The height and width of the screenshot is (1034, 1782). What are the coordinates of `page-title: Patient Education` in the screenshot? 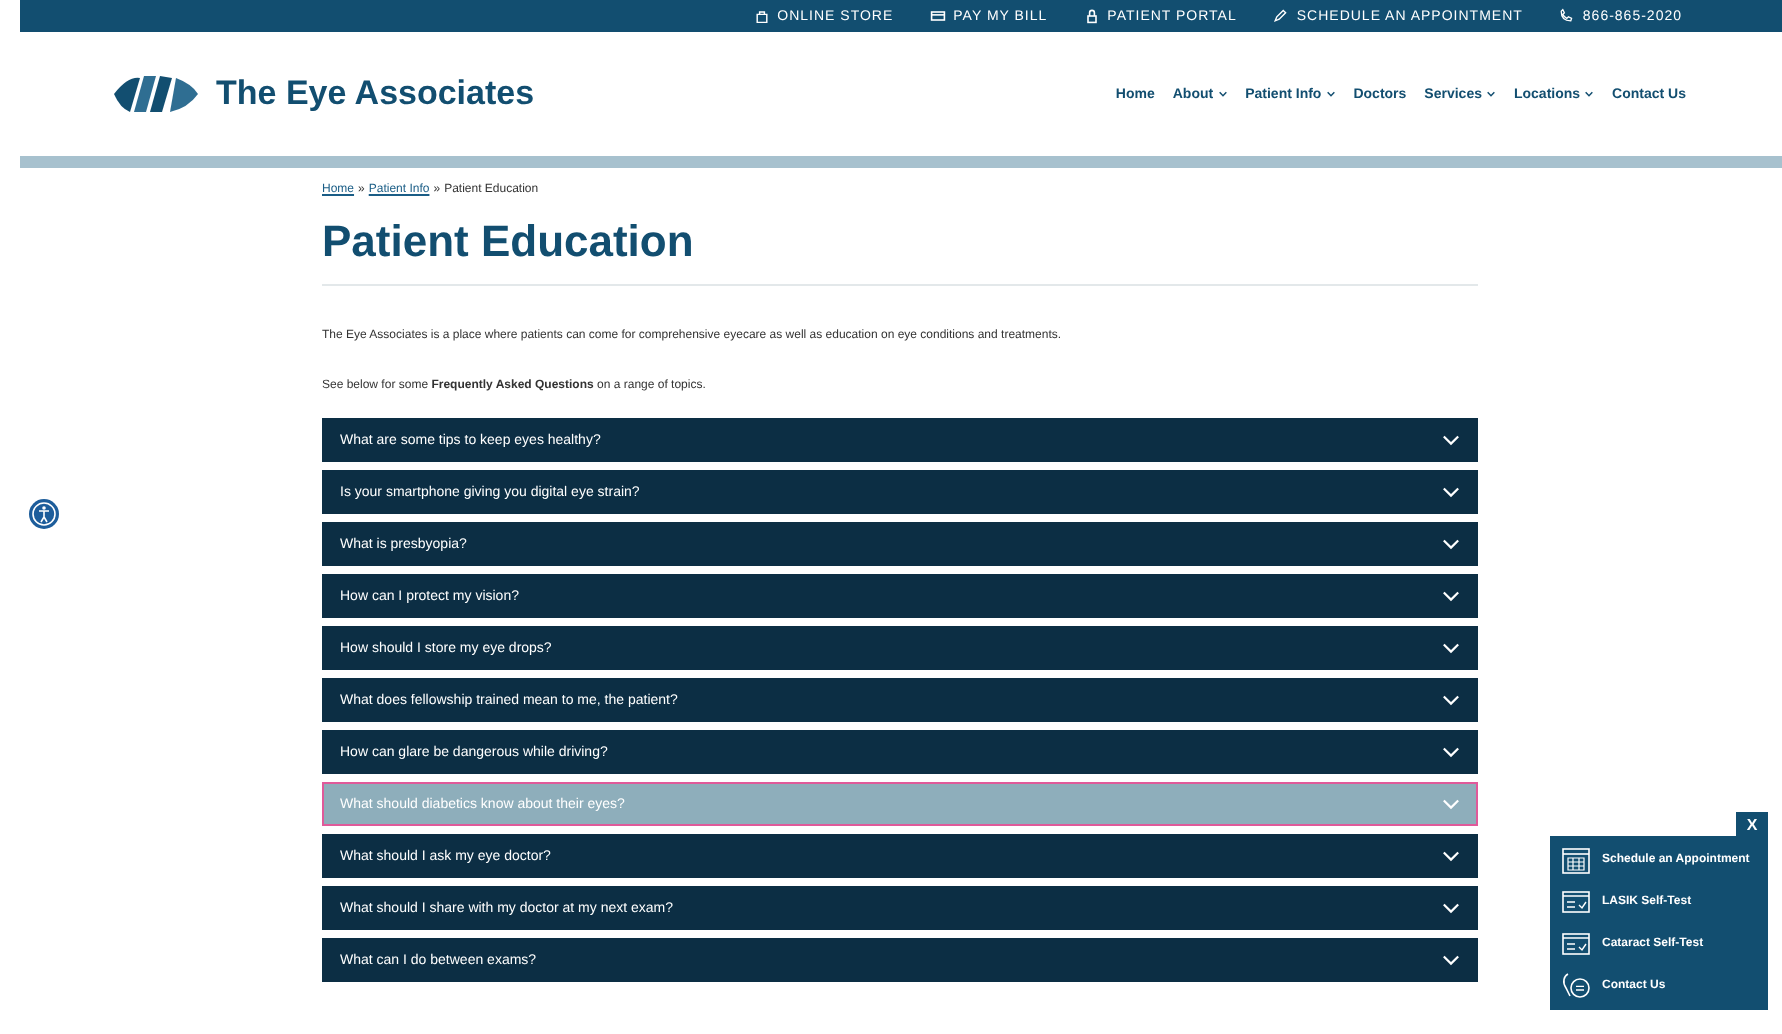 It's located at (509, 242).